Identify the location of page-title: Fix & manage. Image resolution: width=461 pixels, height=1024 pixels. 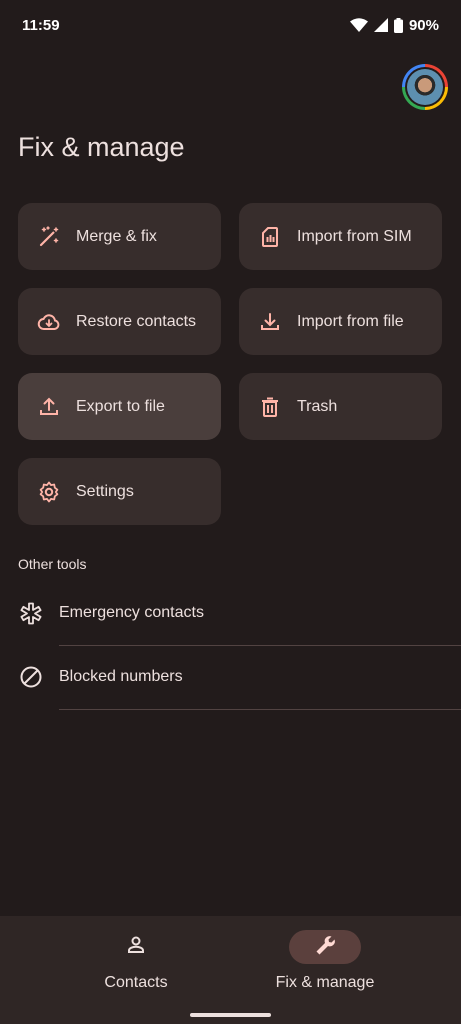
(101, 147).